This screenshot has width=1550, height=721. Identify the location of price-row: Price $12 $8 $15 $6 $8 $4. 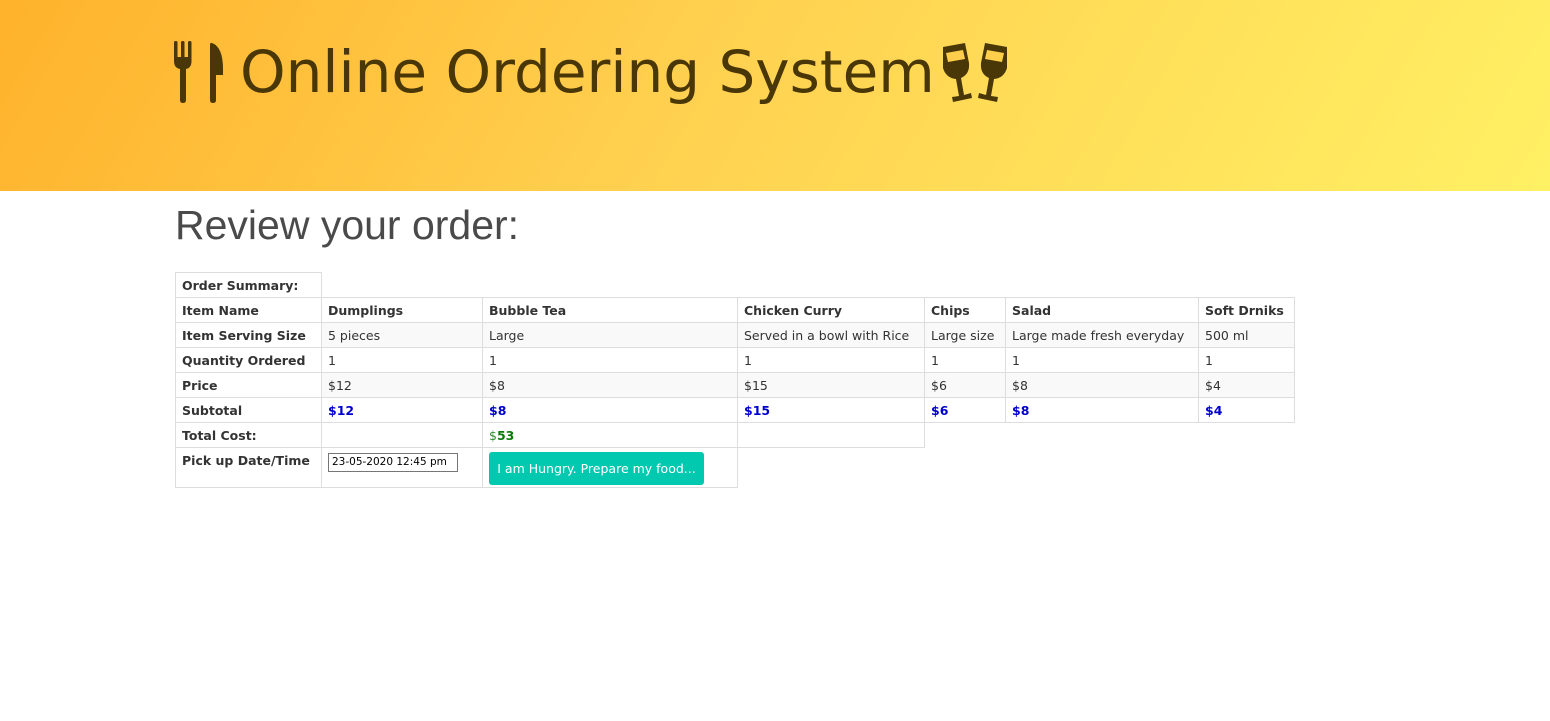
(735, 385).